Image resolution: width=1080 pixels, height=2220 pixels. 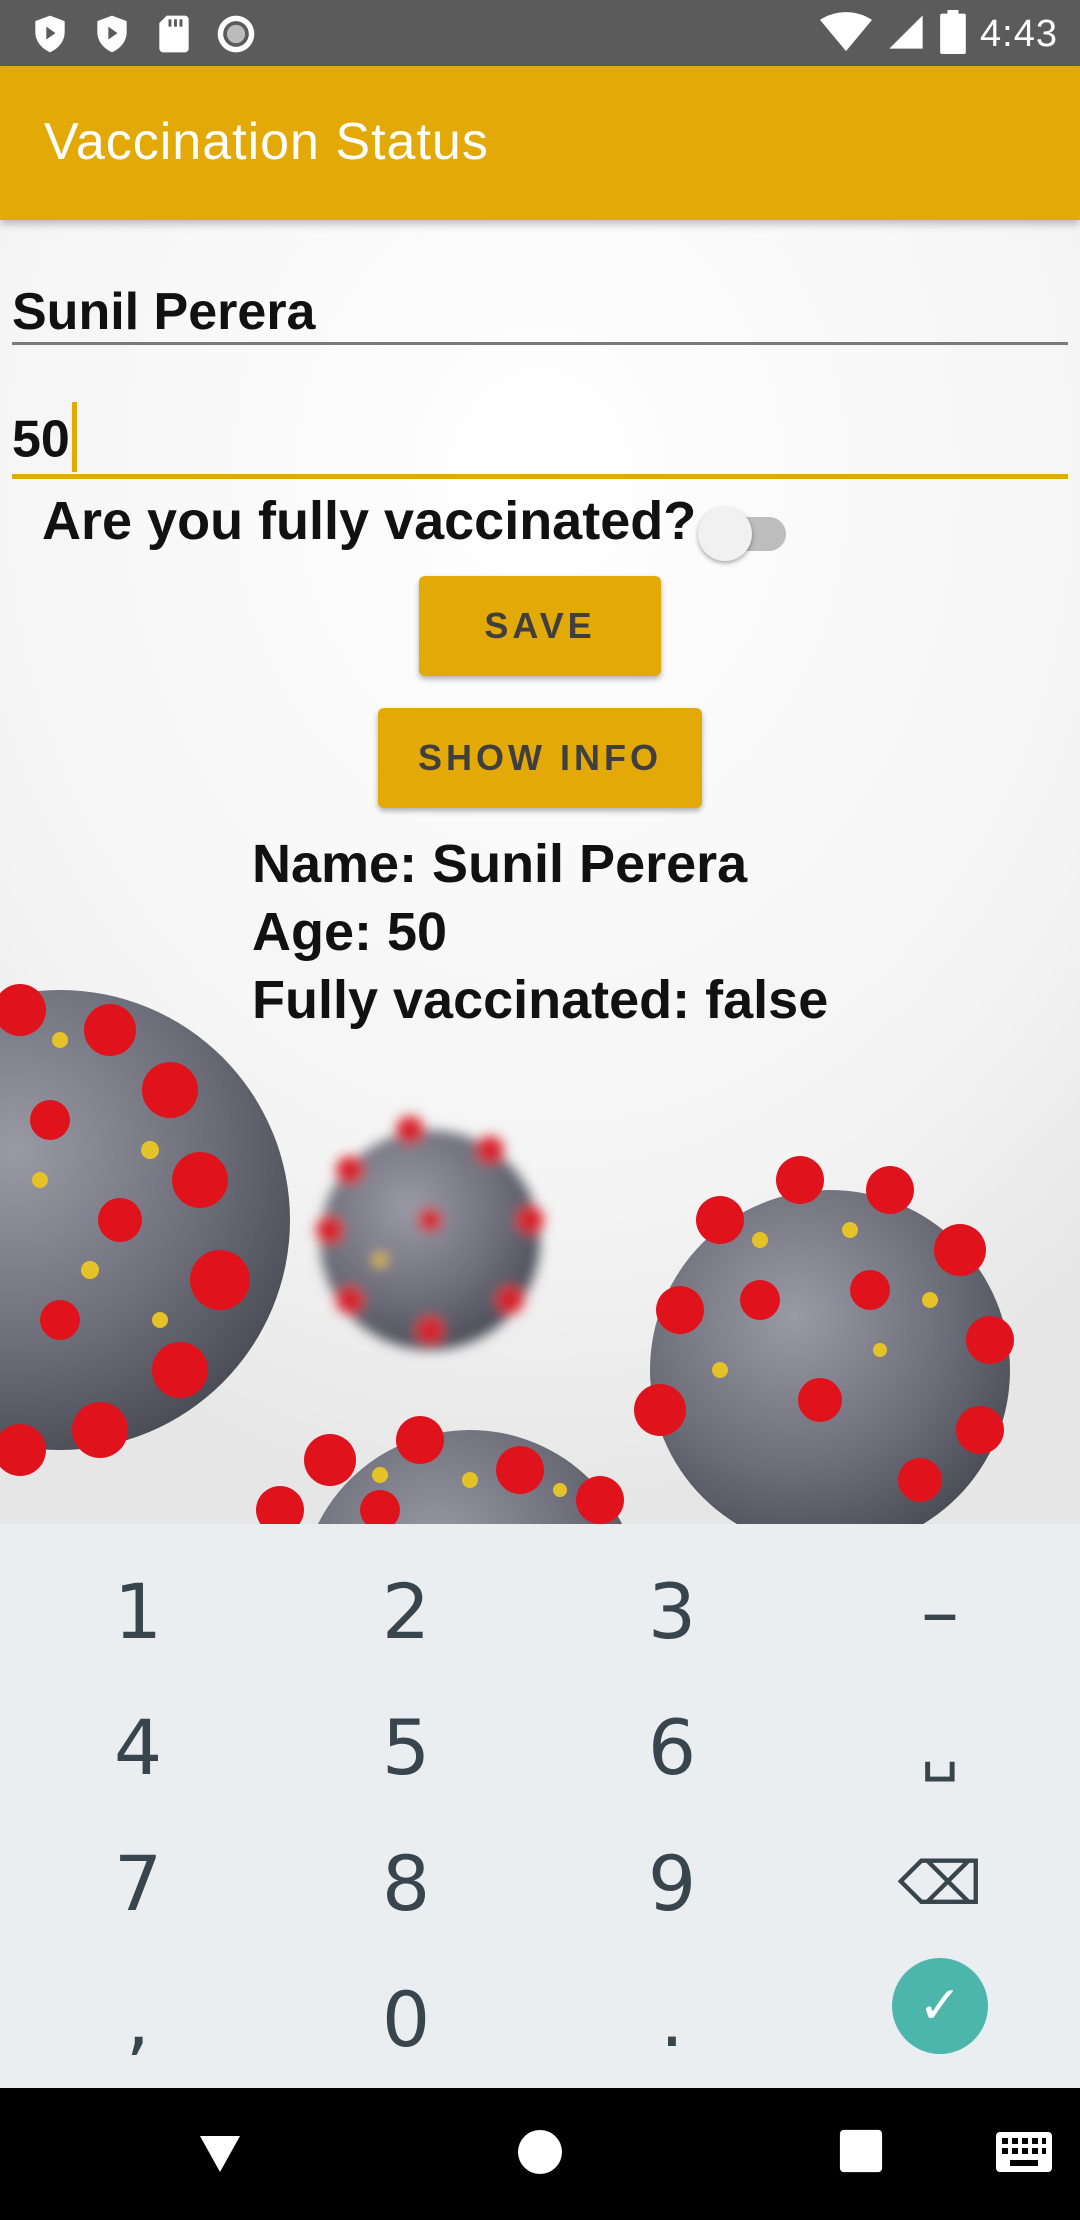 I want to click on done-key: ✓, so click(x=940, y=2006).